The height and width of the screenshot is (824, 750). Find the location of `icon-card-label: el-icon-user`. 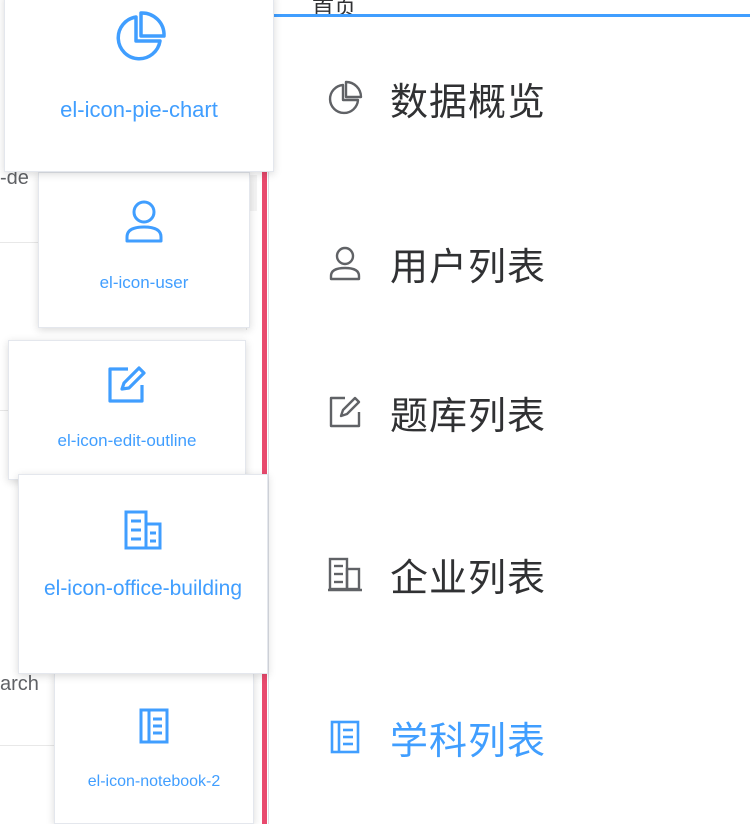

icon-card-label: el-icon-user is located at coordinates (144, 282).